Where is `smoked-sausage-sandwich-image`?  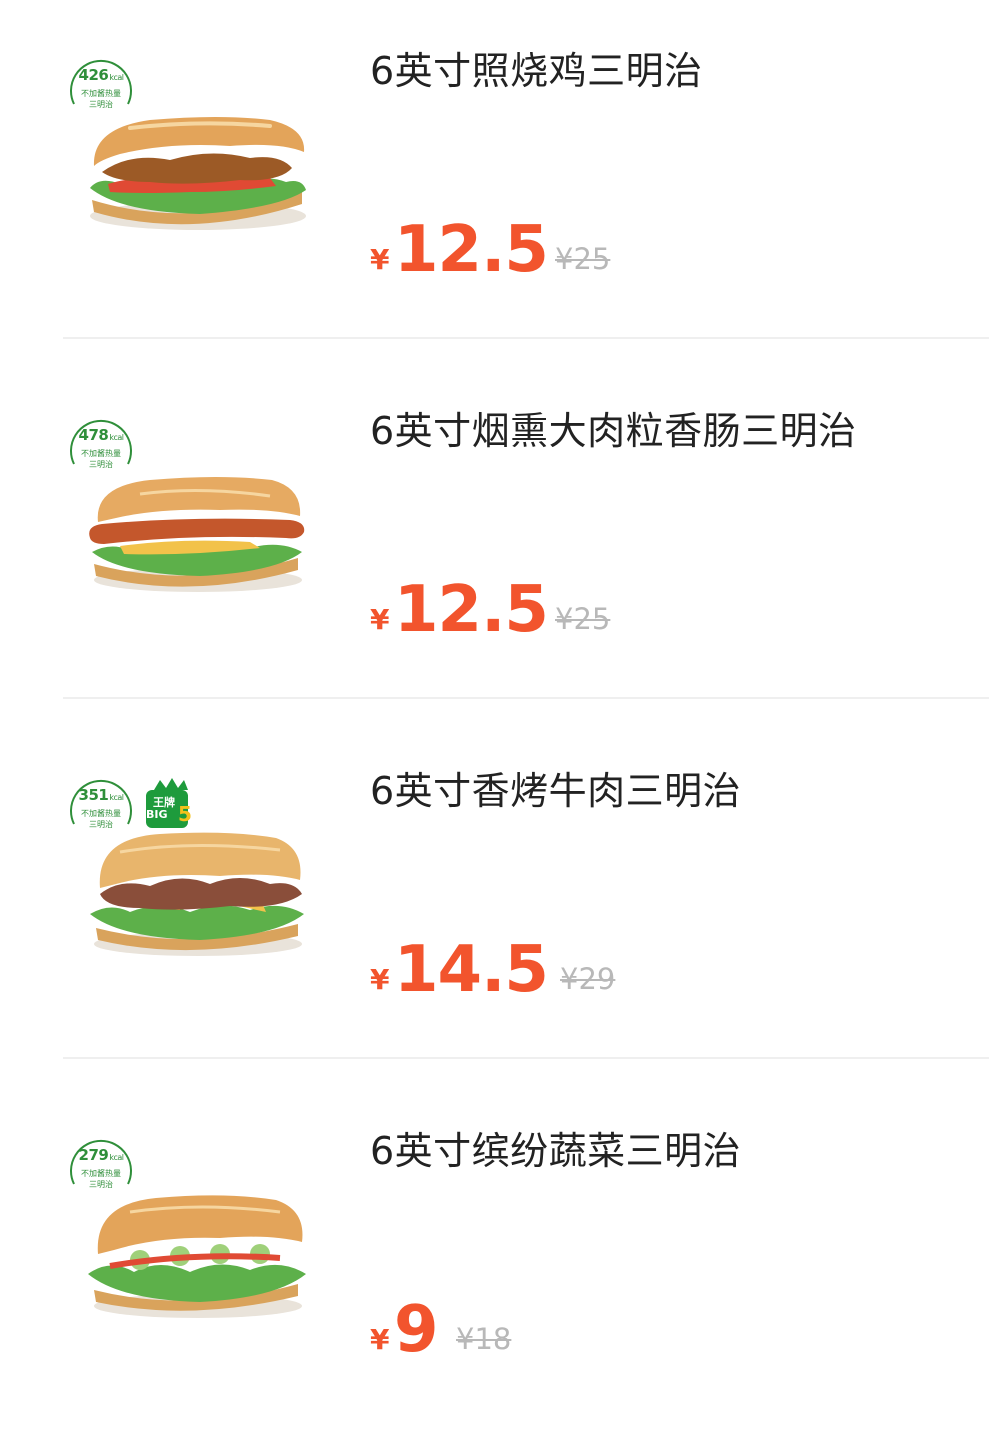 smoked-sausage-sandwich-image is located at coordinates (197, 534).